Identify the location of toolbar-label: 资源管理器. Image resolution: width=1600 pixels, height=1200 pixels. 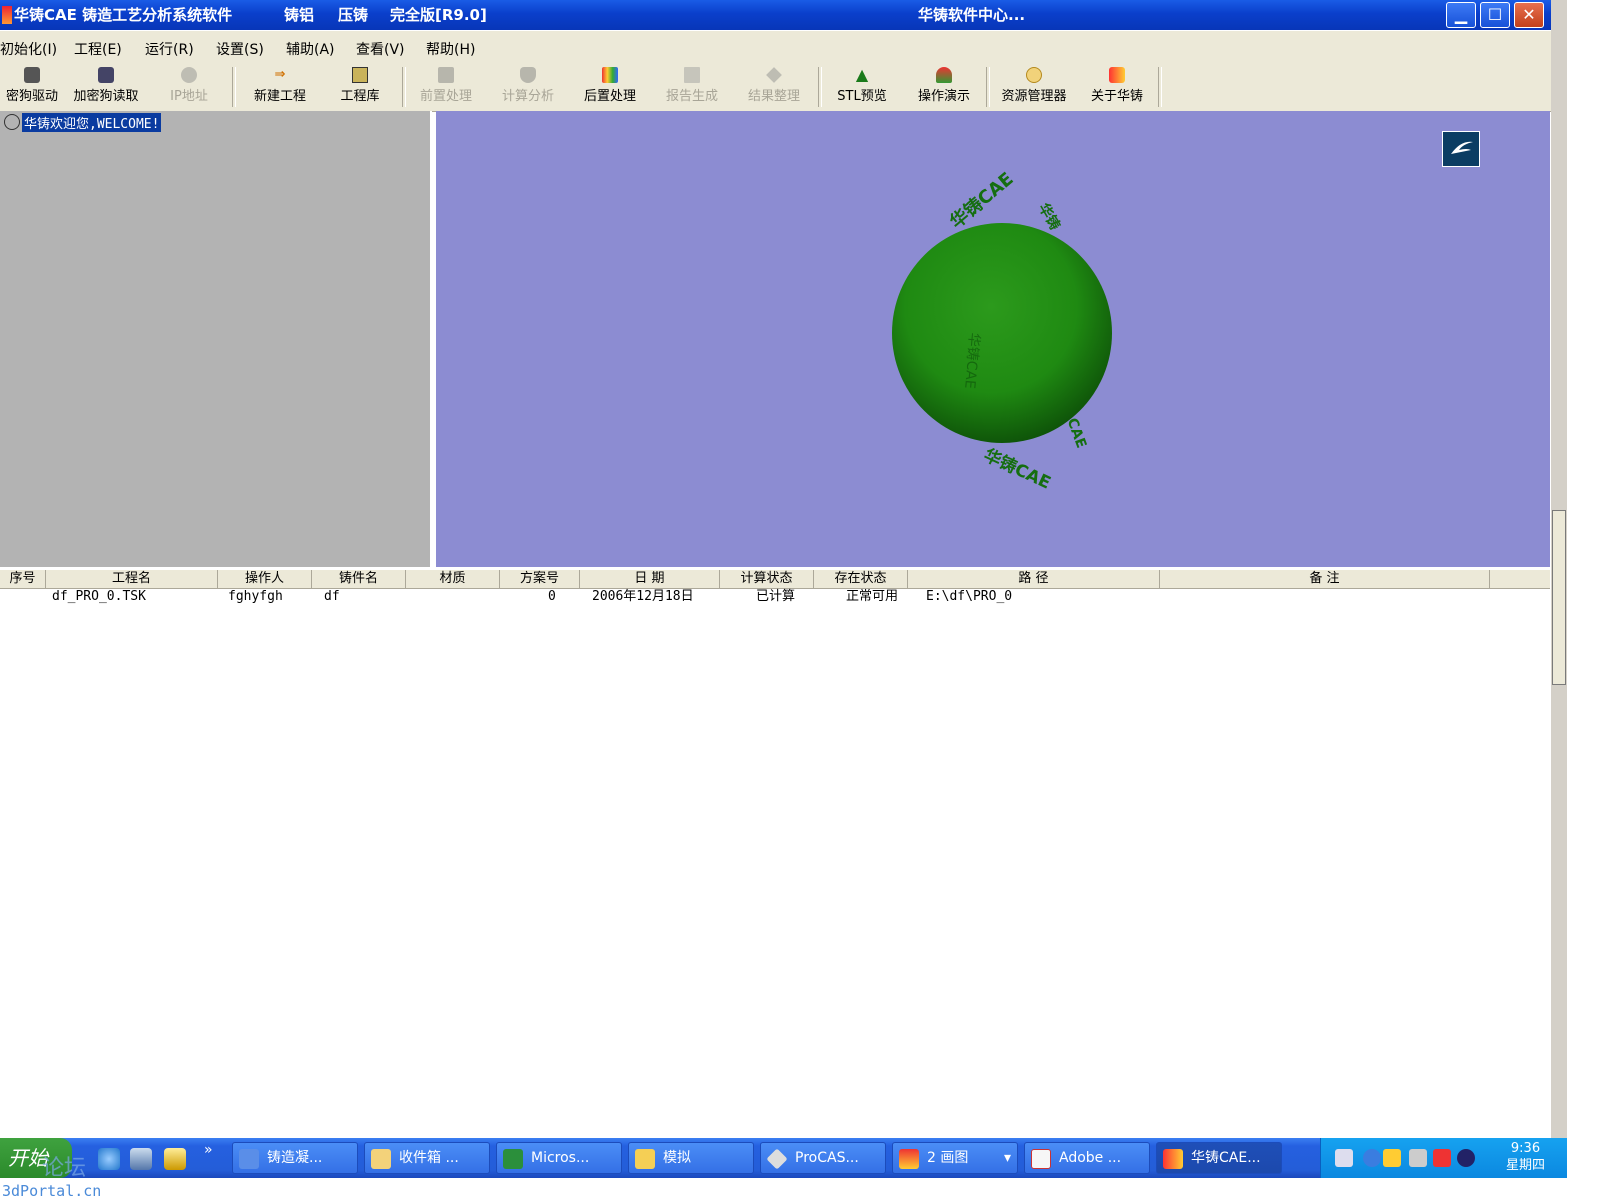
(1034, 96).